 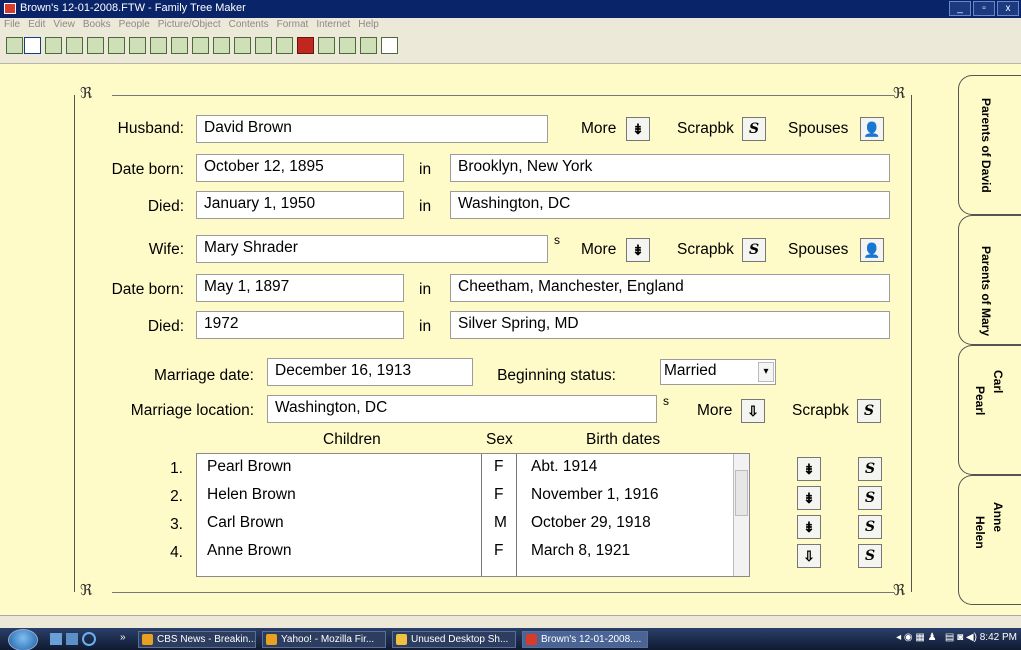 I want to click on switch-windows-icon, so click(x=72, y=639).